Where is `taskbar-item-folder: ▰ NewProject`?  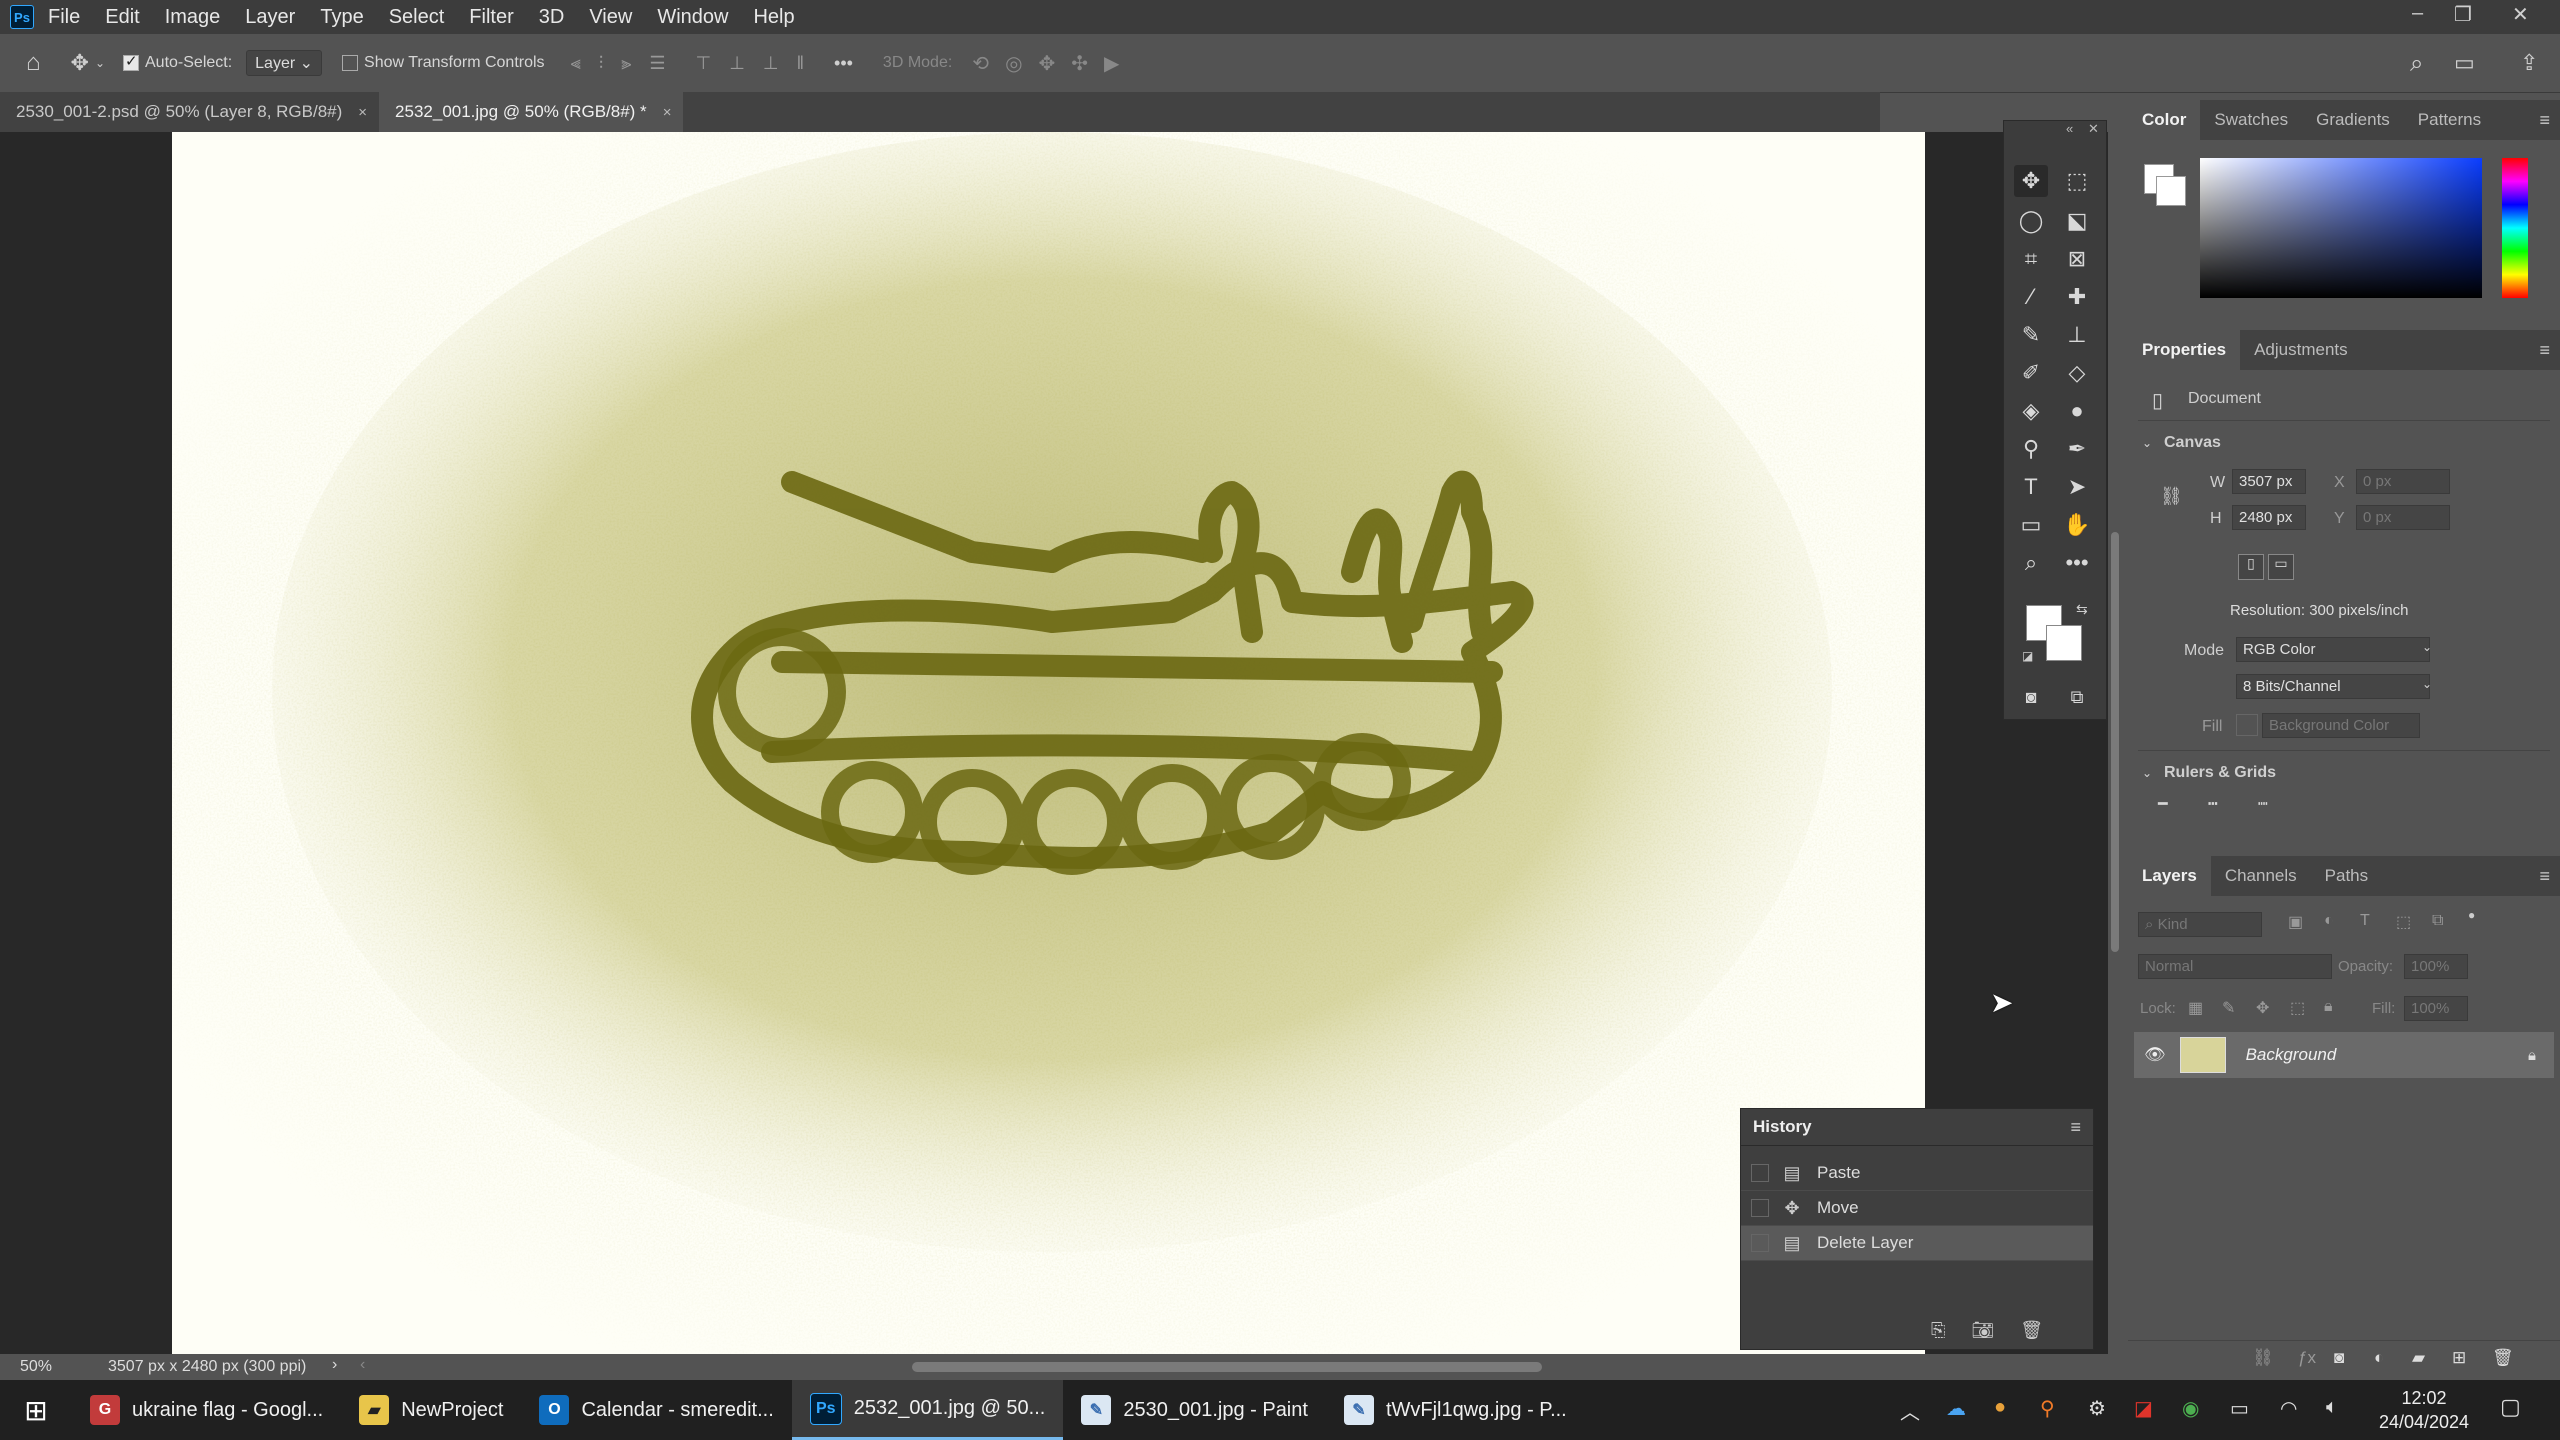 taskbar-item-folder: ▰ NewProject is located at coordinates (431, 1410).